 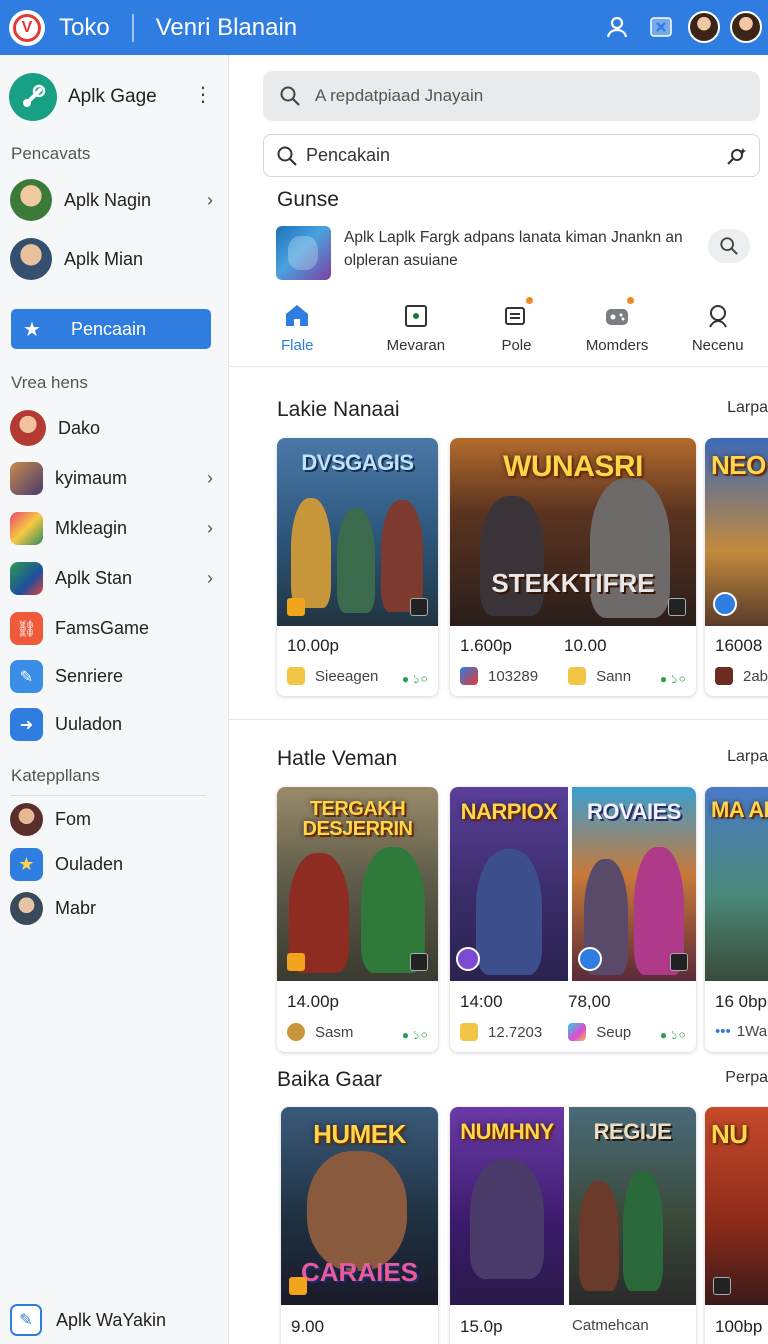 I want to click on notification-badge, so click(x=631, y=300).